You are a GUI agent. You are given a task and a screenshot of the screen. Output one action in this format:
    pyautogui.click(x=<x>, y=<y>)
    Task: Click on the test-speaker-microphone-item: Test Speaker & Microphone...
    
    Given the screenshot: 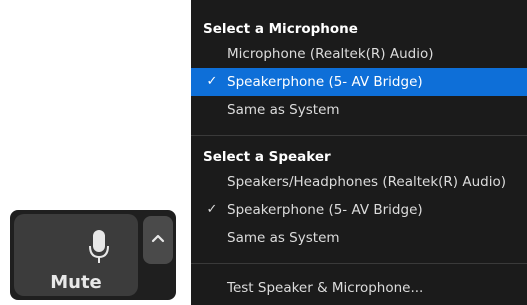 What is the action you would take?
    pyautogui.click(x=359, y=288)
    